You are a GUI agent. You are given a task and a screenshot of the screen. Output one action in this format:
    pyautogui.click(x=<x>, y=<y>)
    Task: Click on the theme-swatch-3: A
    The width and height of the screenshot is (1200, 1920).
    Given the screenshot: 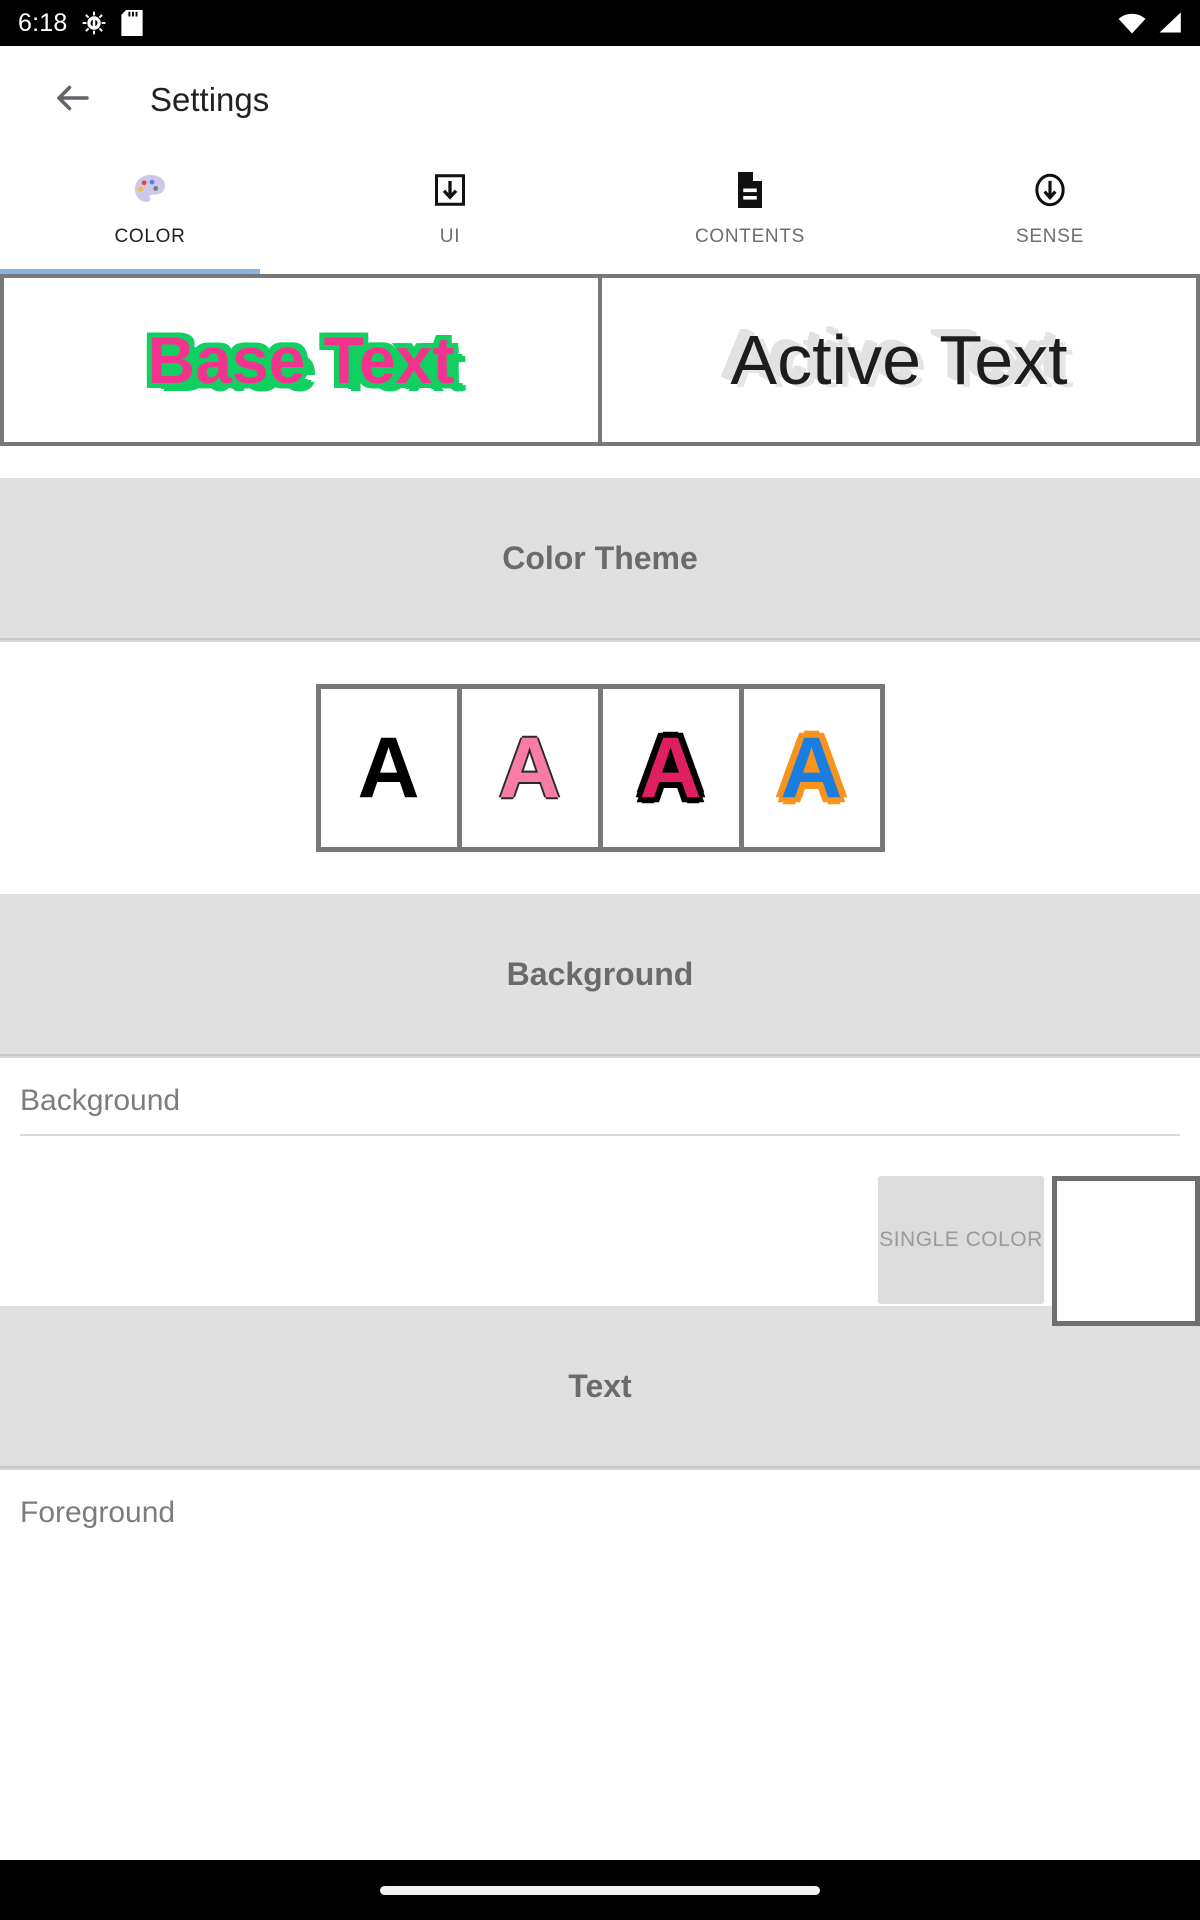 What is the action you would take?
    pyautogui.click(x=670, y=768)
    